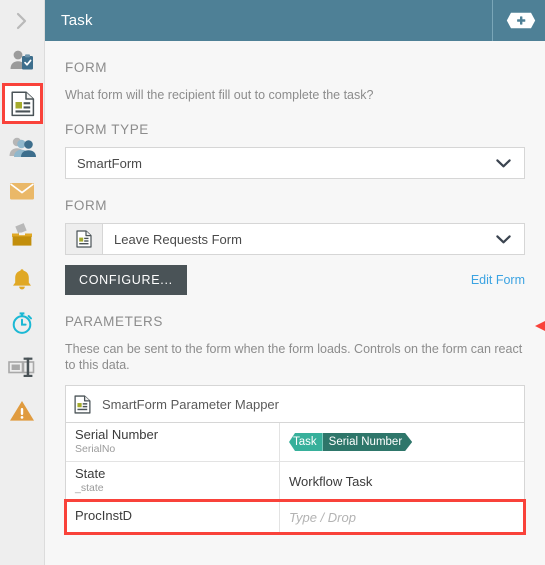 The image size is (545, 565). Describe the element at coordinates (104, 515) in the screenshot. I see `parameter-name: ProcInstD` at that location.